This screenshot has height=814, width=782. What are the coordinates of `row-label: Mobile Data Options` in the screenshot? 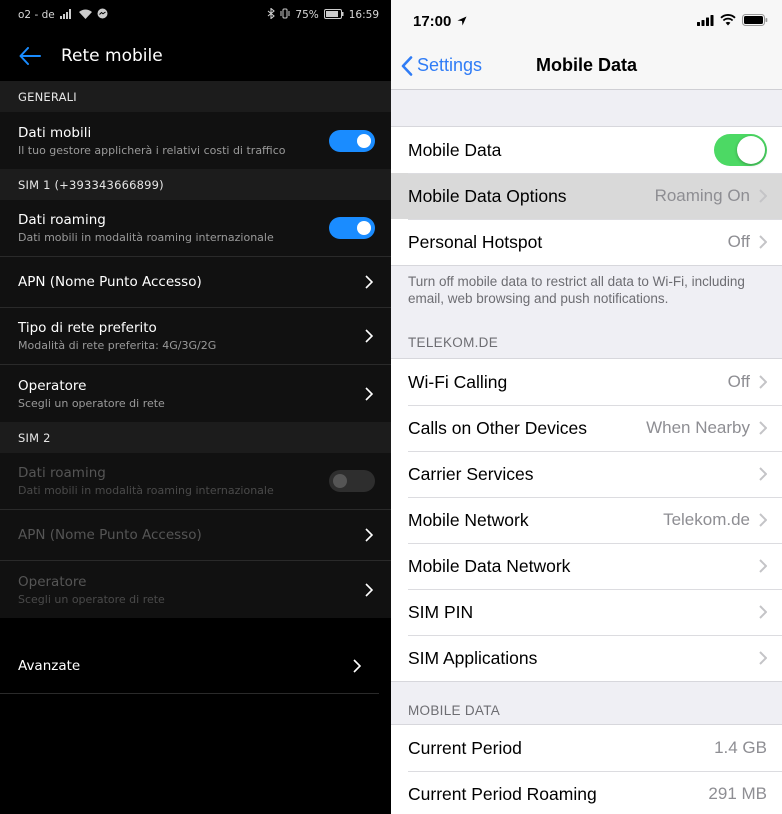 It's located at (487, 195).